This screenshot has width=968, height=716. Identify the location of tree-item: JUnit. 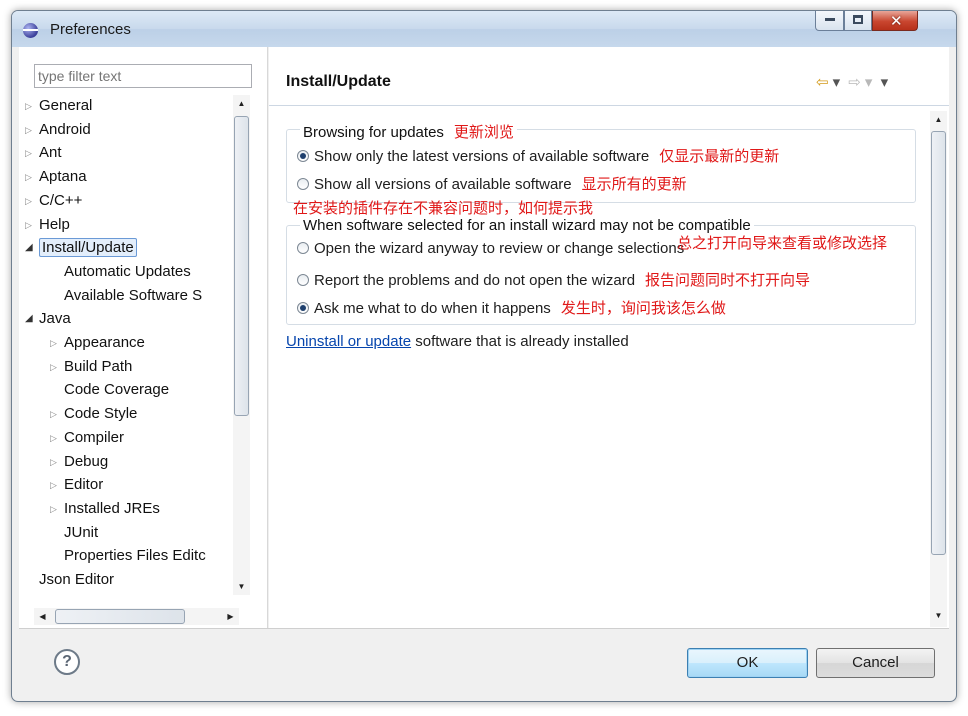
(81, 533).